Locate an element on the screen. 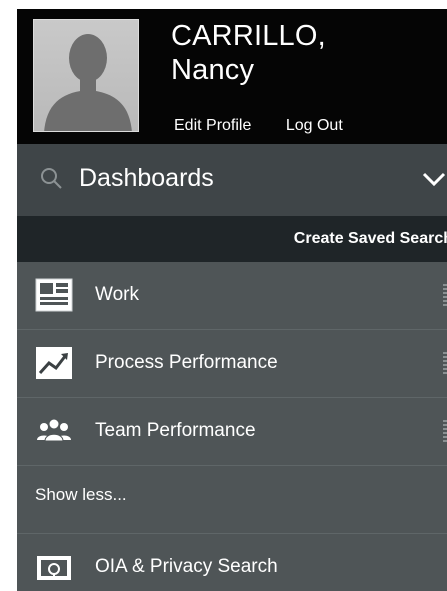 The image size is (447, 591). dashboards-title: Dashboards is located at coordinates (146, 178).